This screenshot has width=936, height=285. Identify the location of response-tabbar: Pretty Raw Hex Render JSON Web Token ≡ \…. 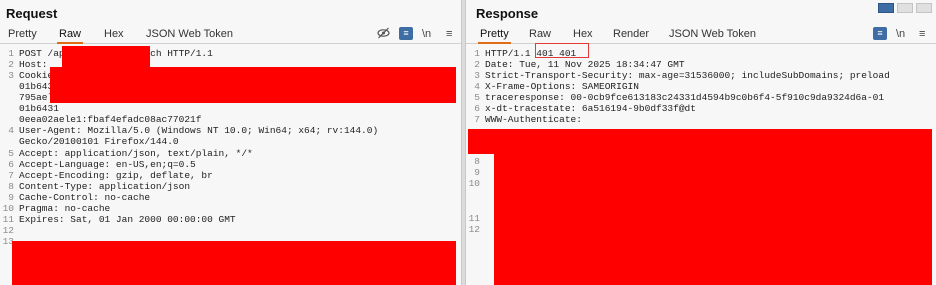
(701, 34).